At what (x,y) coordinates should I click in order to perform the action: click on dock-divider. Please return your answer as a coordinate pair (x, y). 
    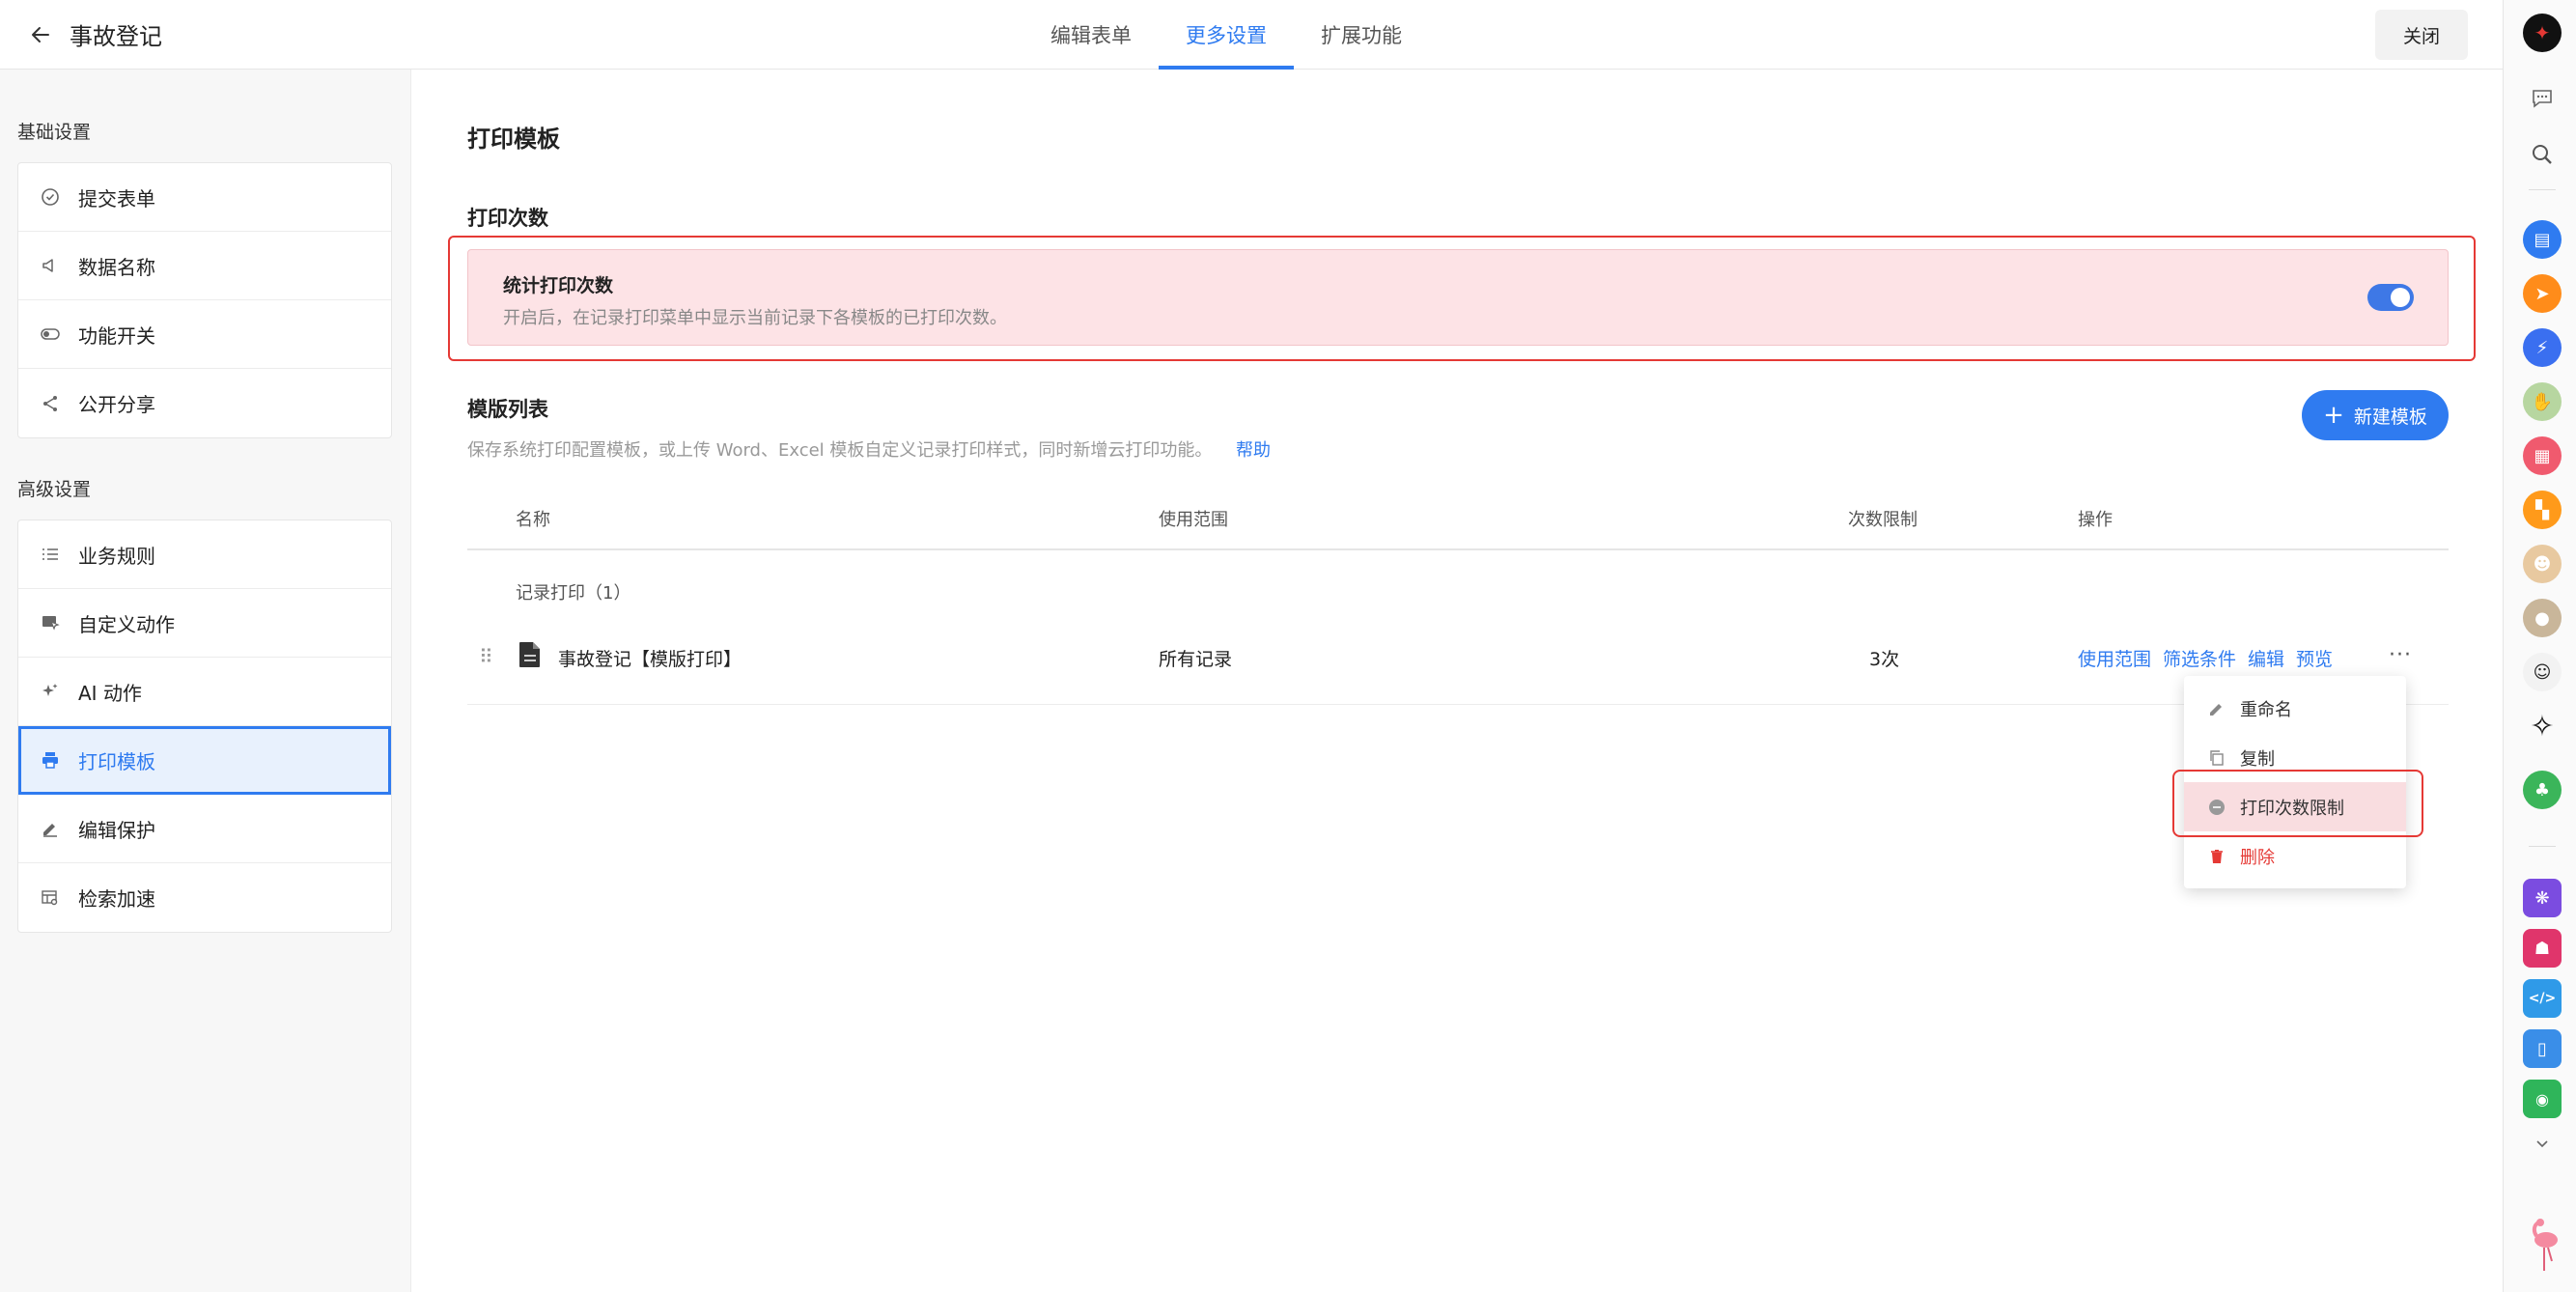
    Looking at the image, I should click on (2543, 189).